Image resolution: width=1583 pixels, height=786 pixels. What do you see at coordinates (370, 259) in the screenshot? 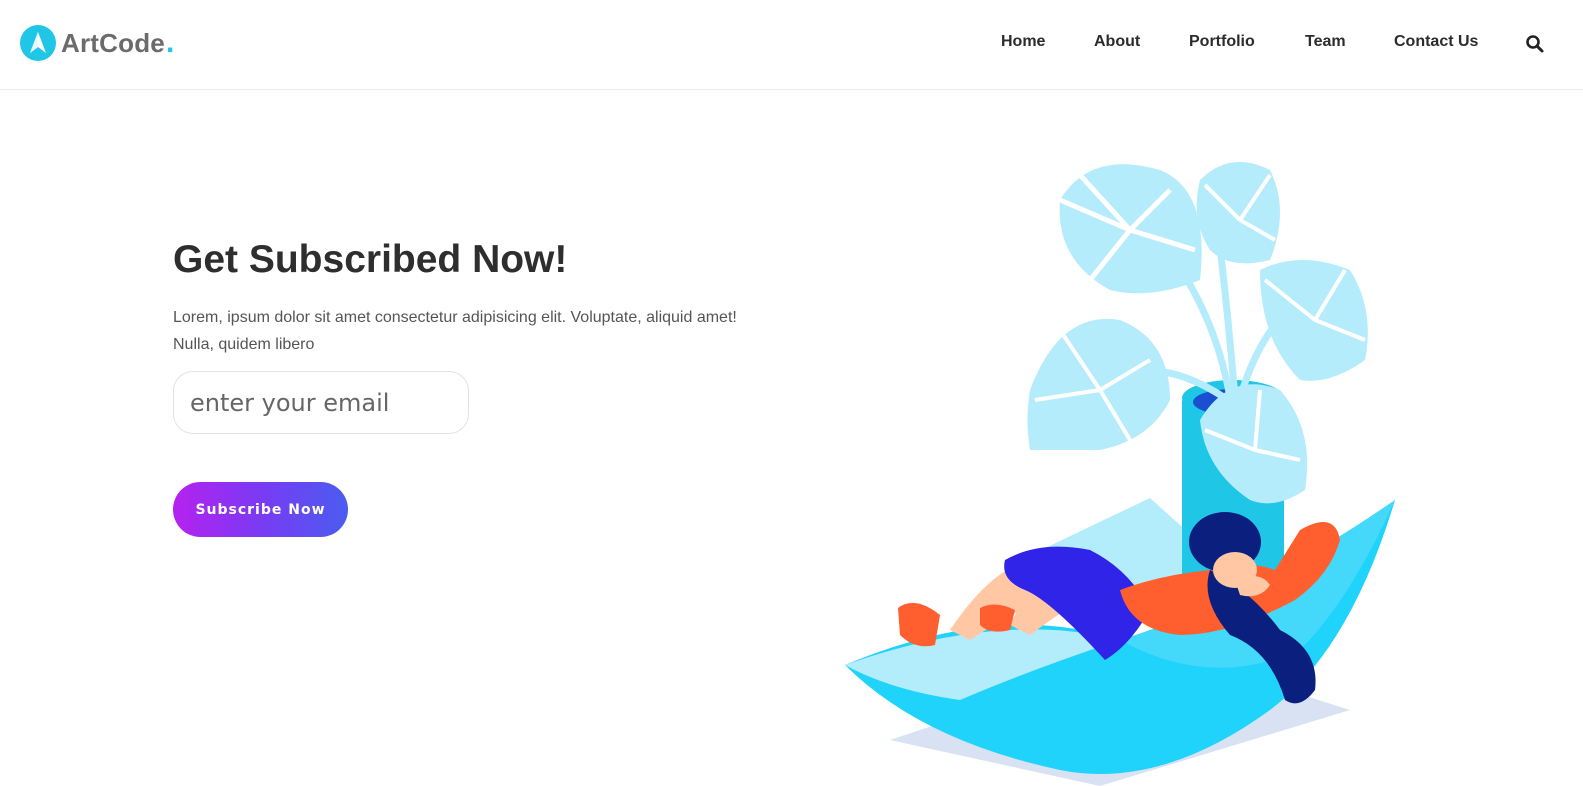
I see `hero-title: Get Subscribed Now!` at bounding box center [370, 259].